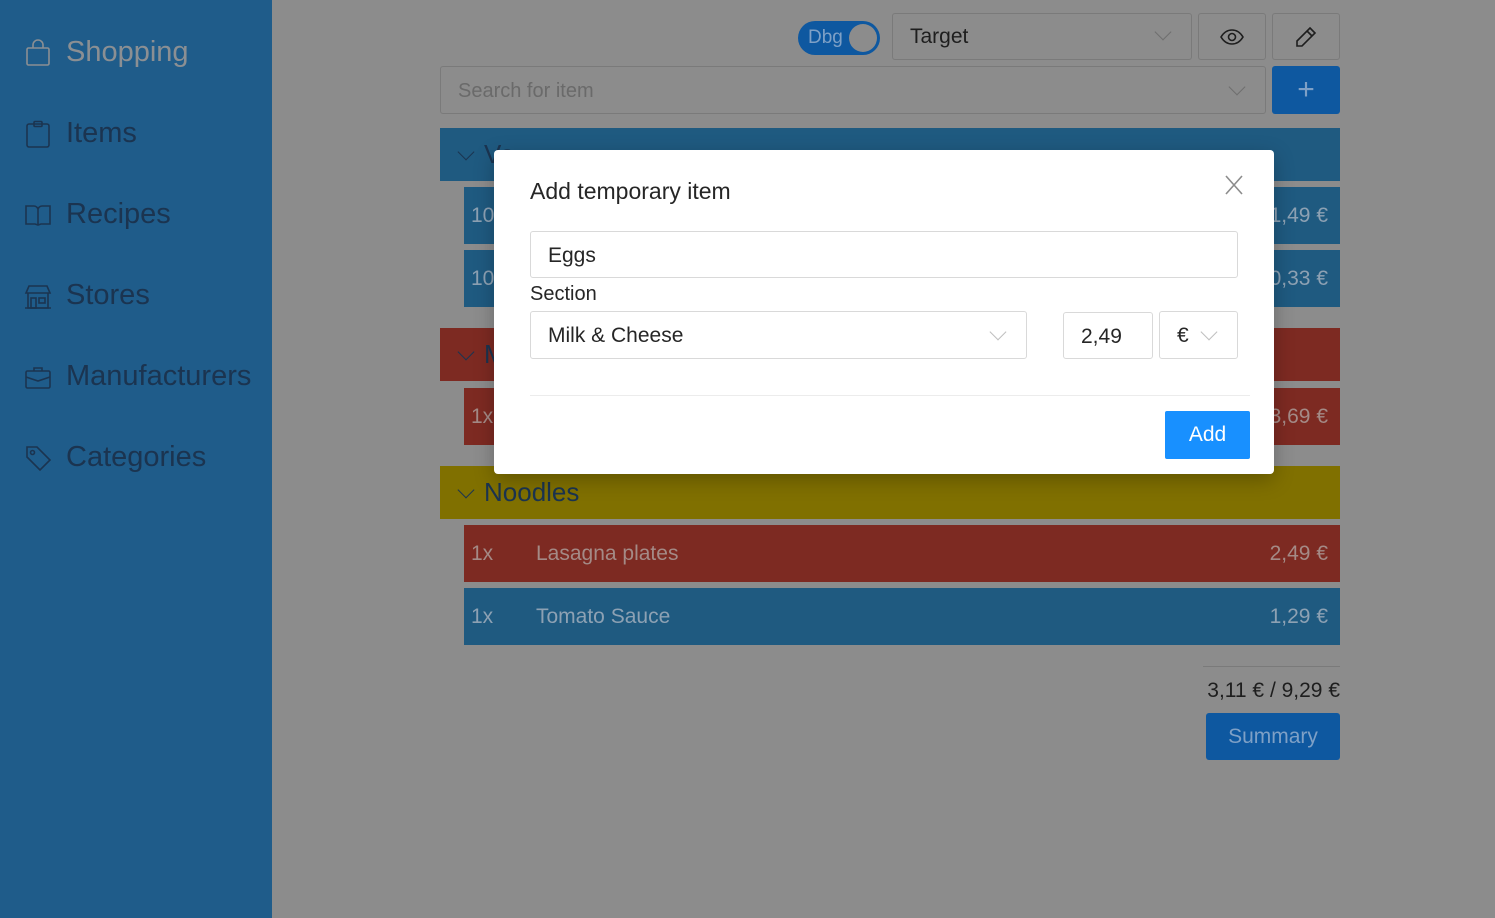 The width and height of the screenshot is (1495, 918). Describe the element at coordinates (1298, 278) in the screenshot. I see `item-price: 0,33 €` at that location.